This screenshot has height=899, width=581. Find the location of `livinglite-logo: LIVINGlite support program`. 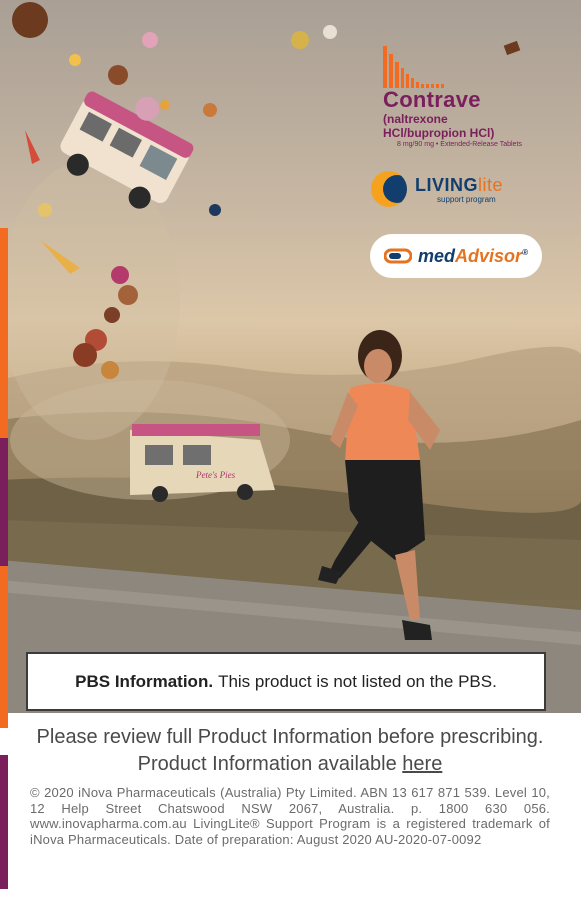

livinglite-logo: LIVINGlite support program is located at coordinates (456, 189).